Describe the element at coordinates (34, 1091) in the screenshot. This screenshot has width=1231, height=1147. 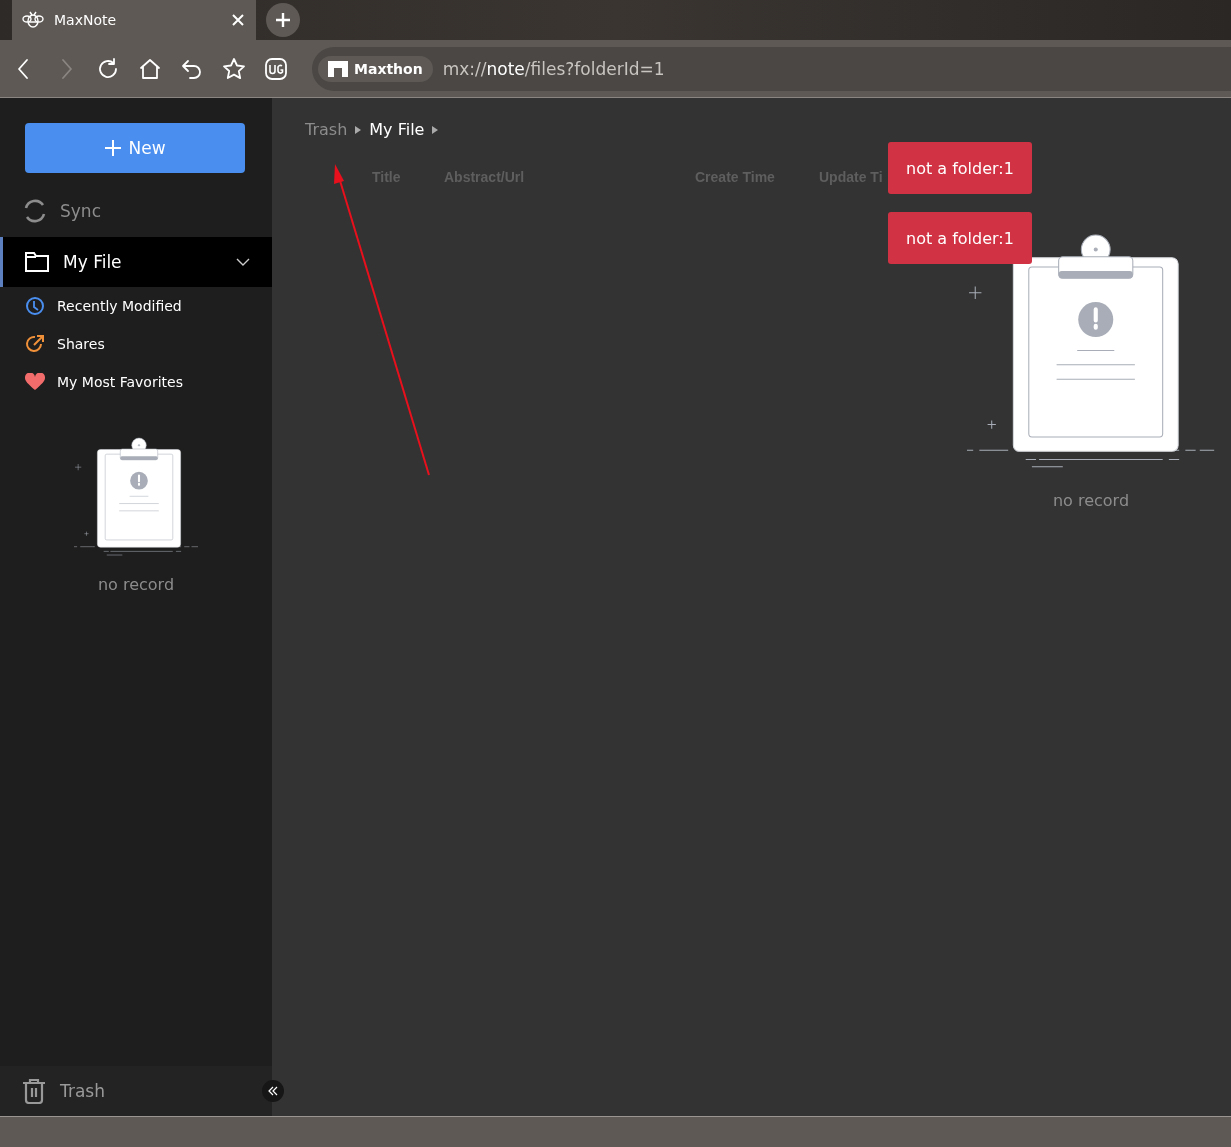
I see `trash-icon` at that location.